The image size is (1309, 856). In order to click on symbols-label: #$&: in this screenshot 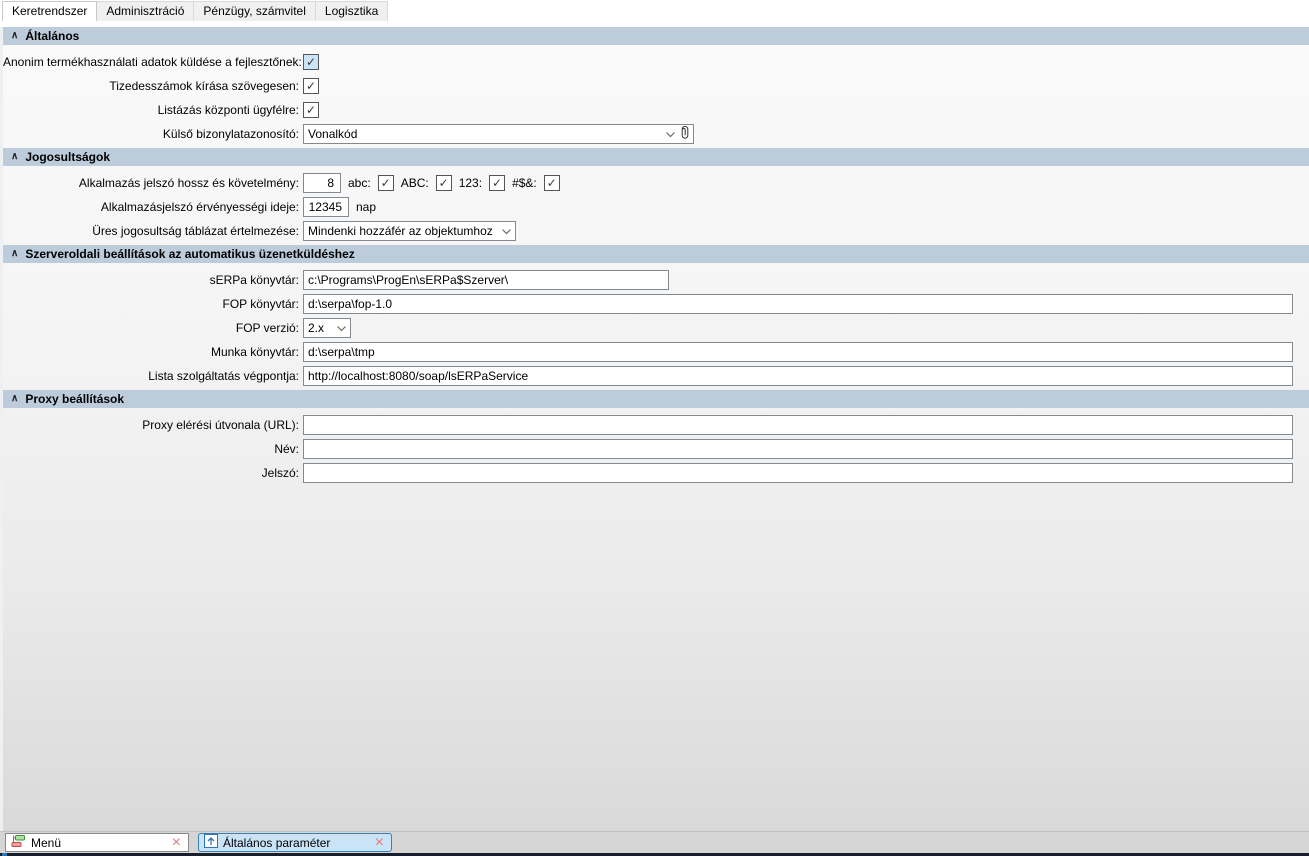, I will do `click(524, 183)`.